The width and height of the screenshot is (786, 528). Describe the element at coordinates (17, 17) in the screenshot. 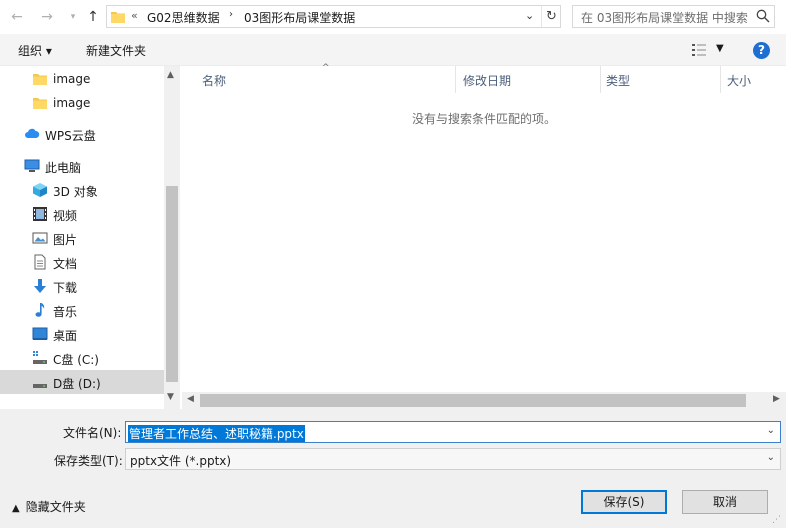

I see `back-arrow-icon: ←` at that location.